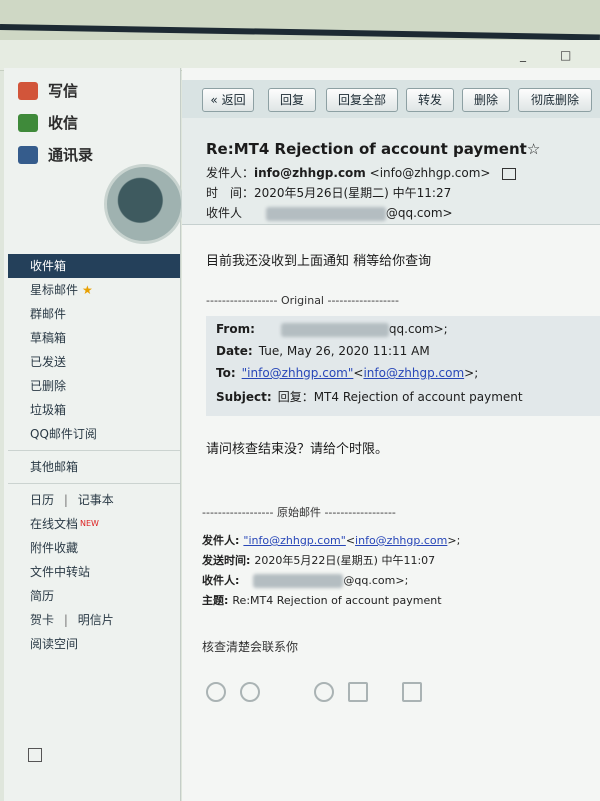 This screenshot has width=600, height=801. What do you see at coordinates (298, 373) in the screenshot?
I see `to-name-link: "info@zhhgp.com"` at bounding box center [298, 373].